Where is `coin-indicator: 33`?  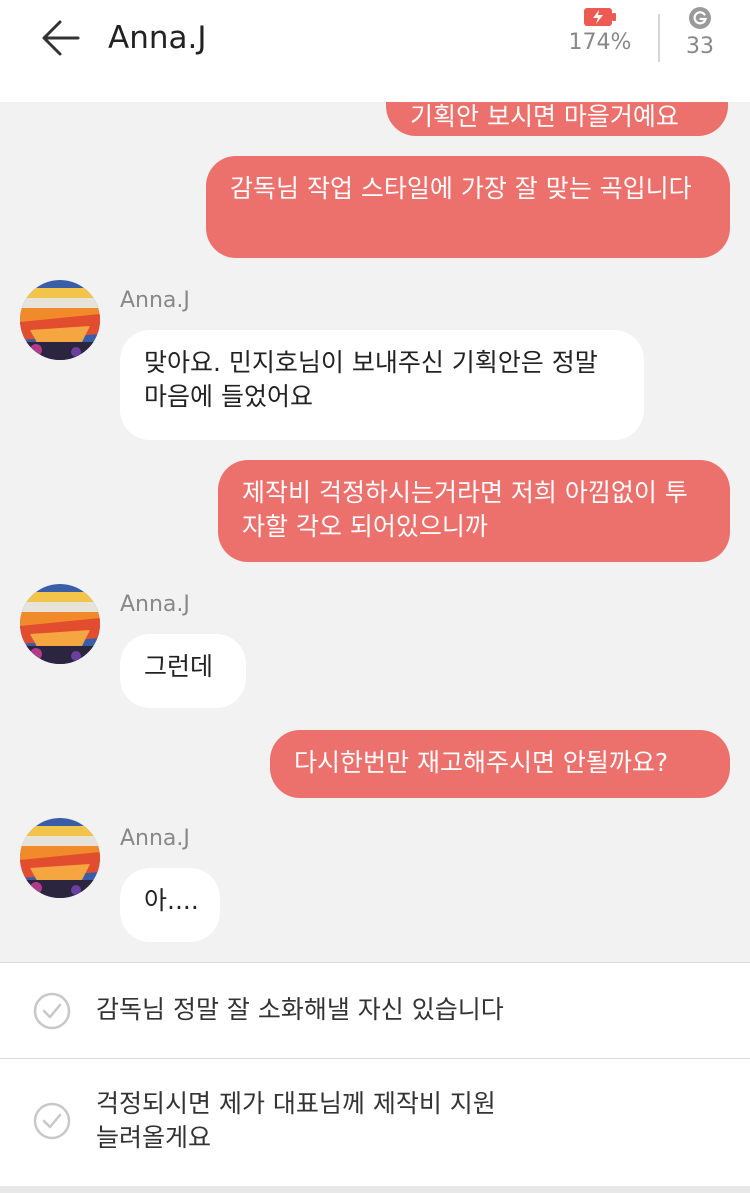
coin-indicator: 33 is located at coordinates (700, 32).